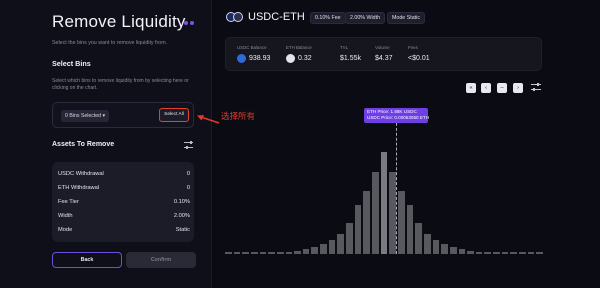  I want to click on width-tag: 2.00% Width, so click(365, 18).